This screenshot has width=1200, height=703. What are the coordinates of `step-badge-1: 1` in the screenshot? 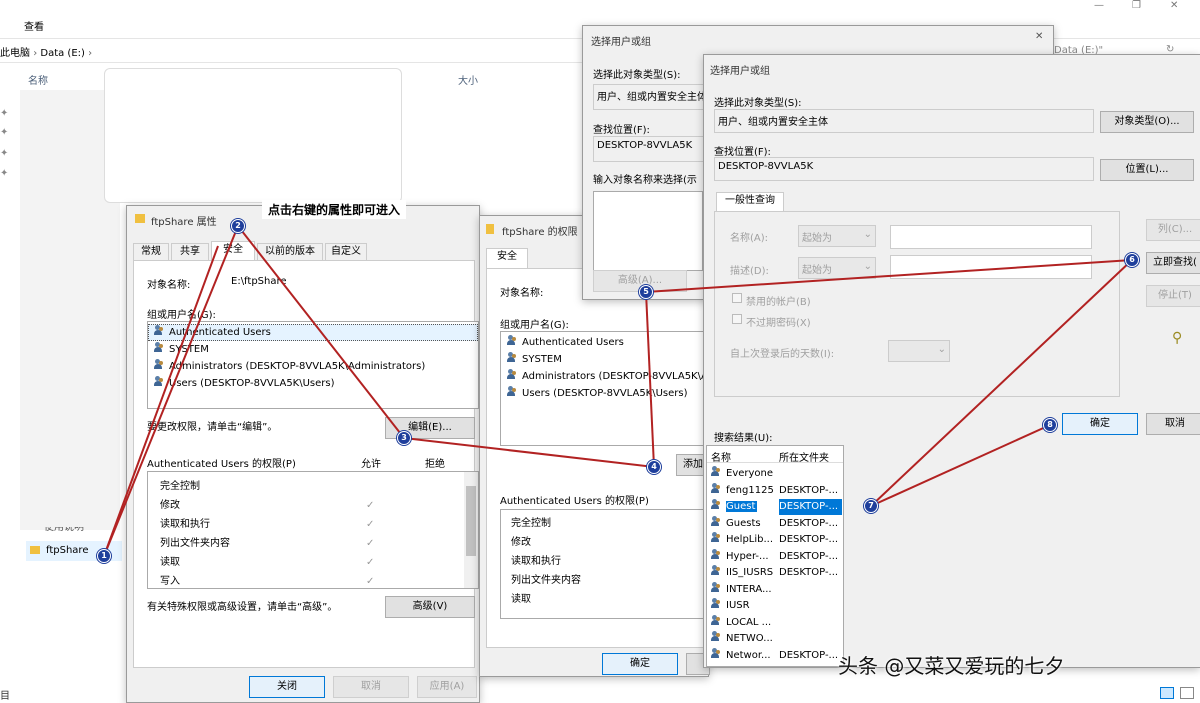 It's located at (104, 556).